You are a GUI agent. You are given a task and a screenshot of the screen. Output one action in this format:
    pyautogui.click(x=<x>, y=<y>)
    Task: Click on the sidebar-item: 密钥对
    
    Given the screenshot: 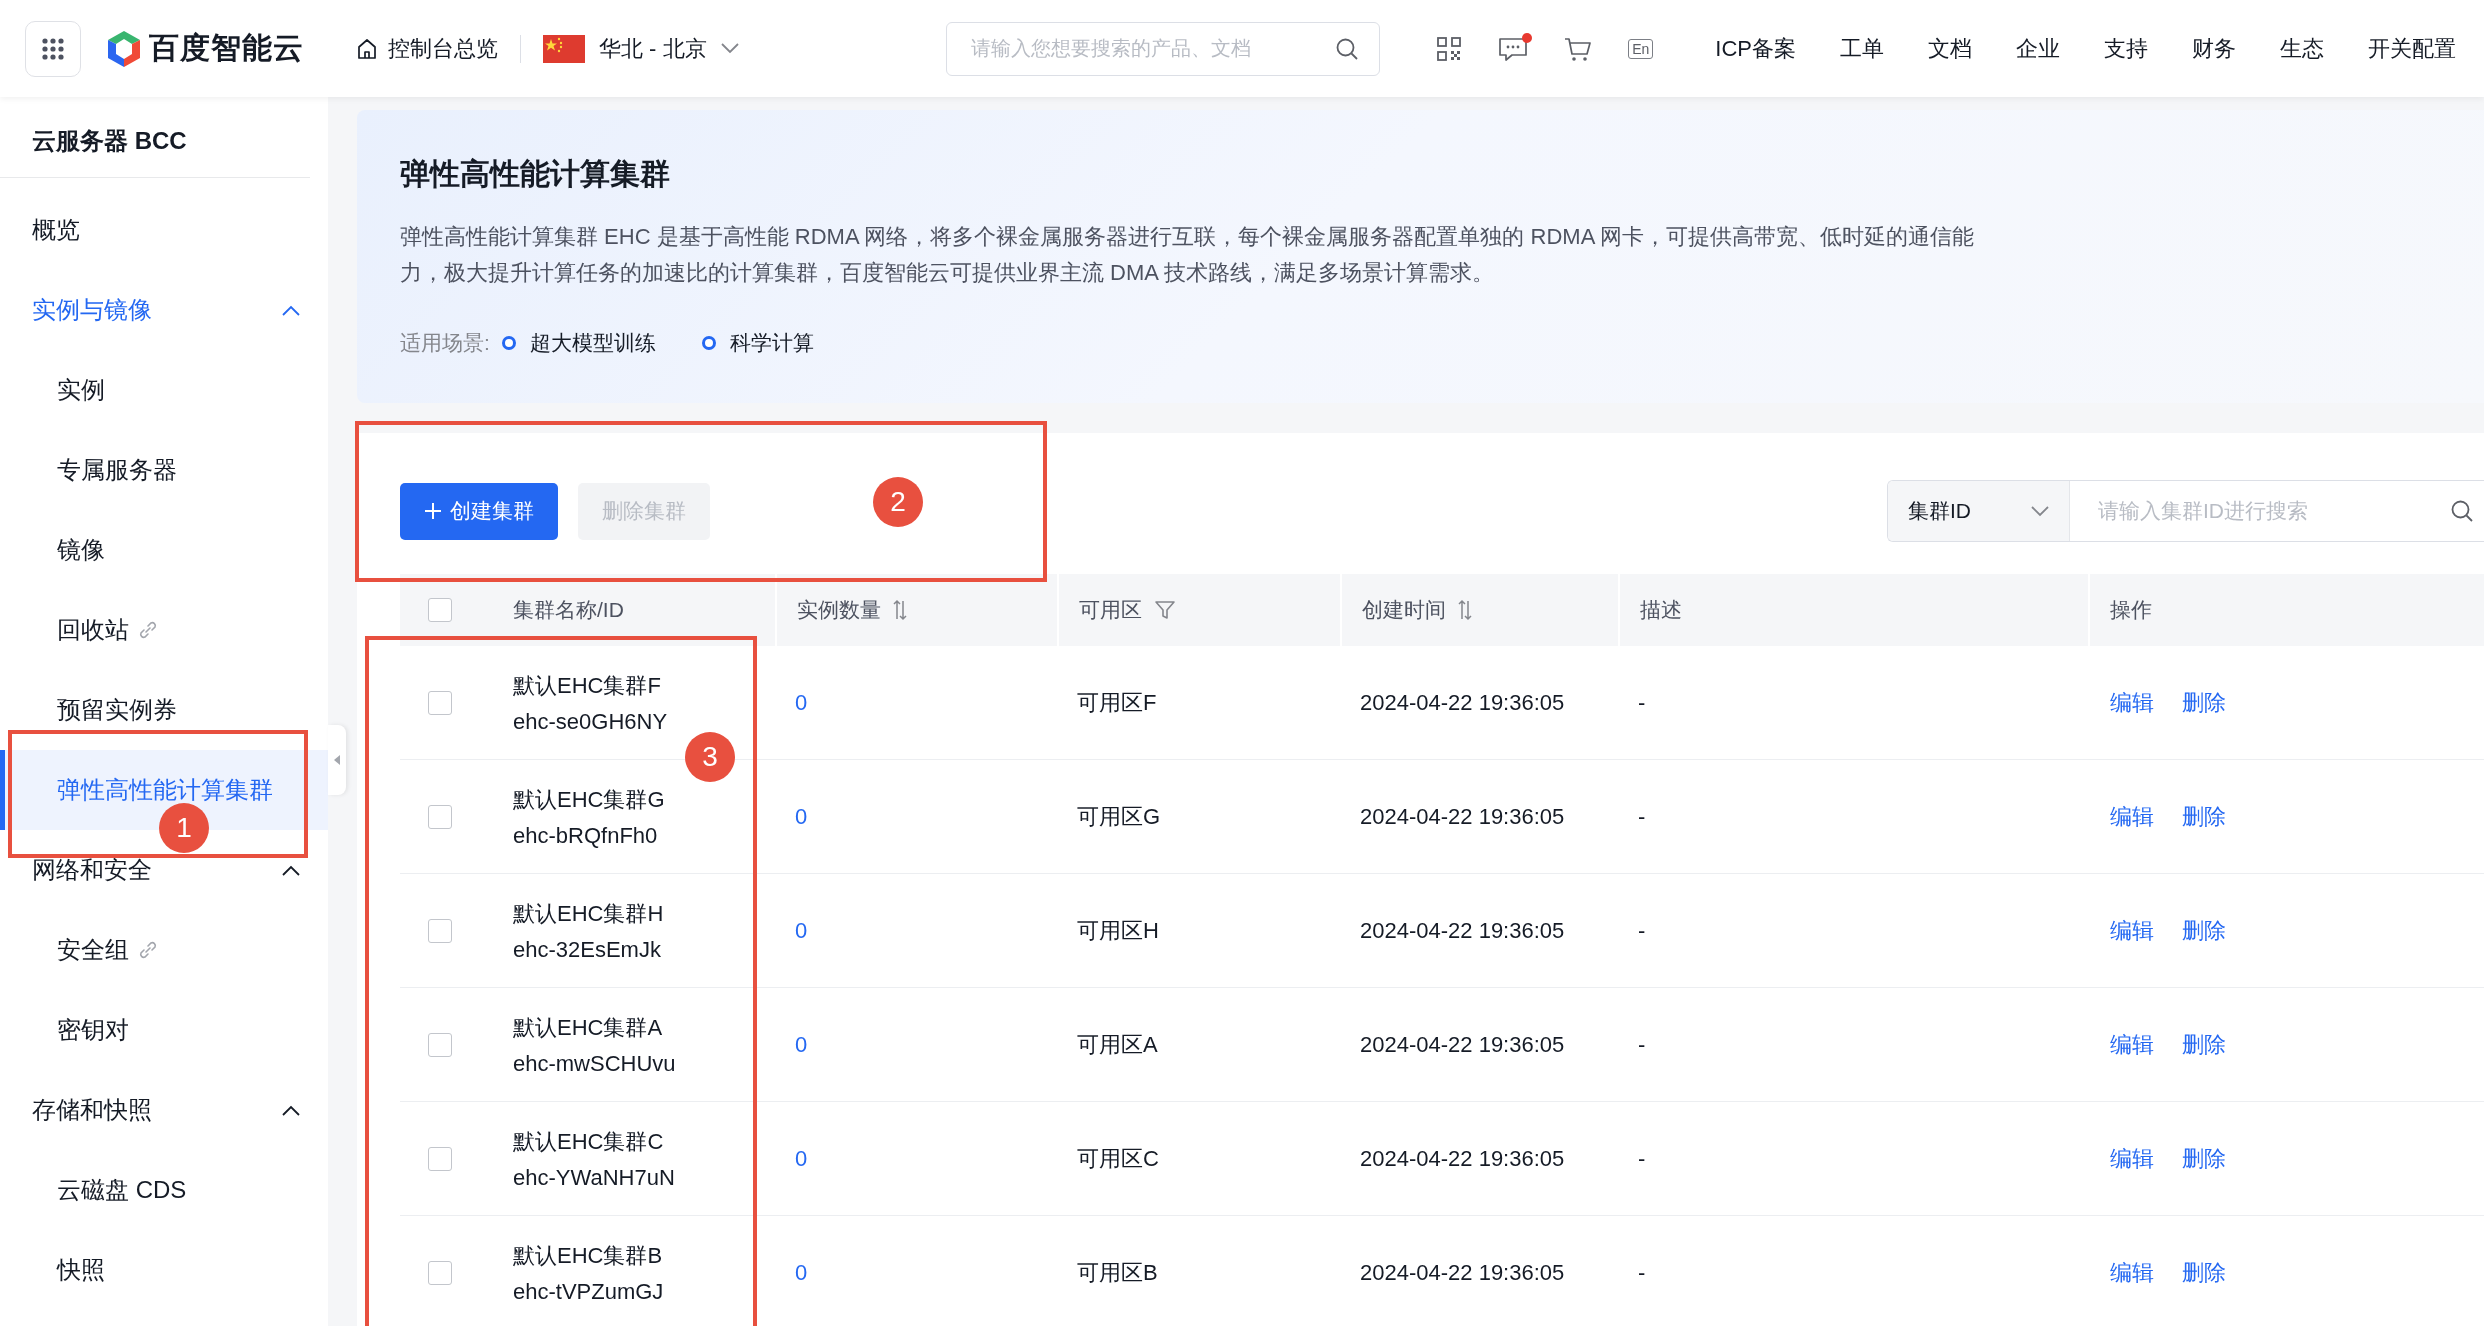 What is the action you would take?
    pyautogui.click(x=164, y=1030)
    